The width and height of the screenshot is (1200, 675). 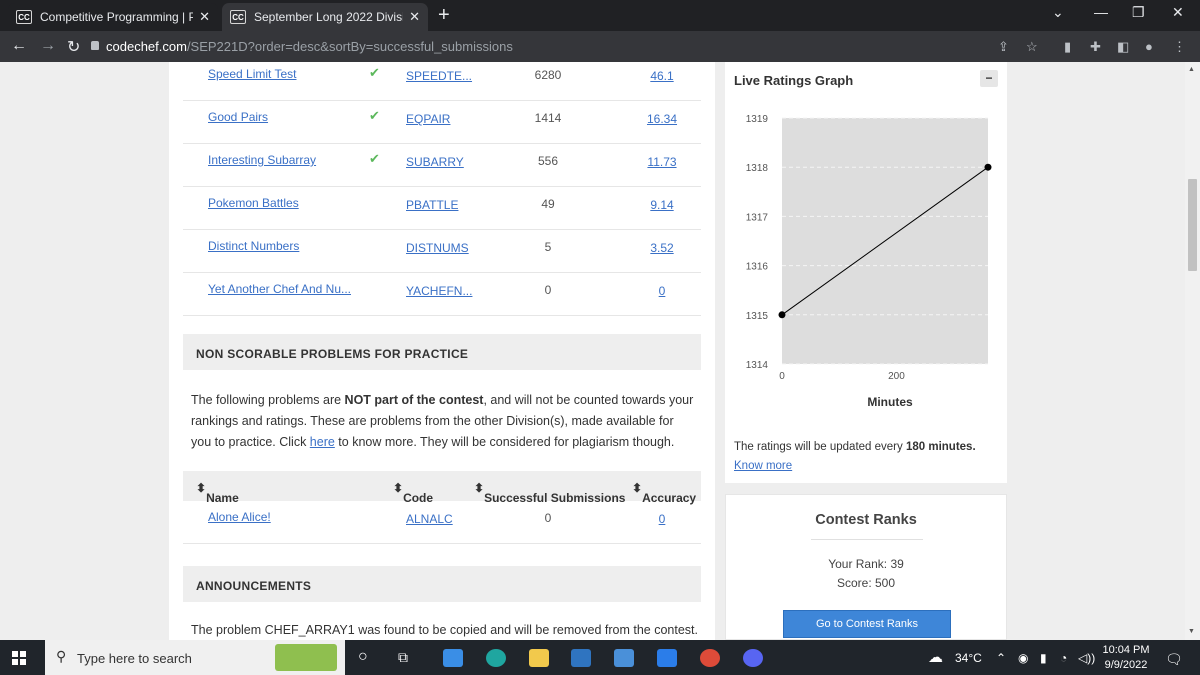 I want to click on problem-name-link: Good Pairs, so click(x=238, y=117).